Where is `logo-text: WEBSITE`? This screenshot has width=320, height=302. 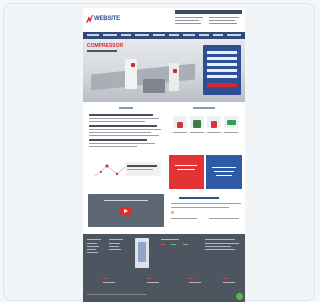 logo-text: WEBSITE is located at coordinates (107, 19).